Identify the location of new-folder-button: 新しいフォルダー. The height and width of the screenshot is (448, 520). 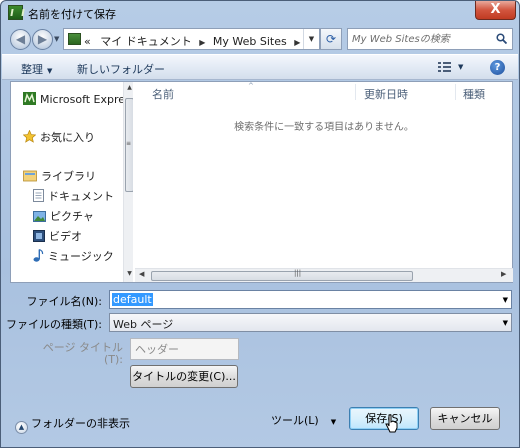
(121, 69).